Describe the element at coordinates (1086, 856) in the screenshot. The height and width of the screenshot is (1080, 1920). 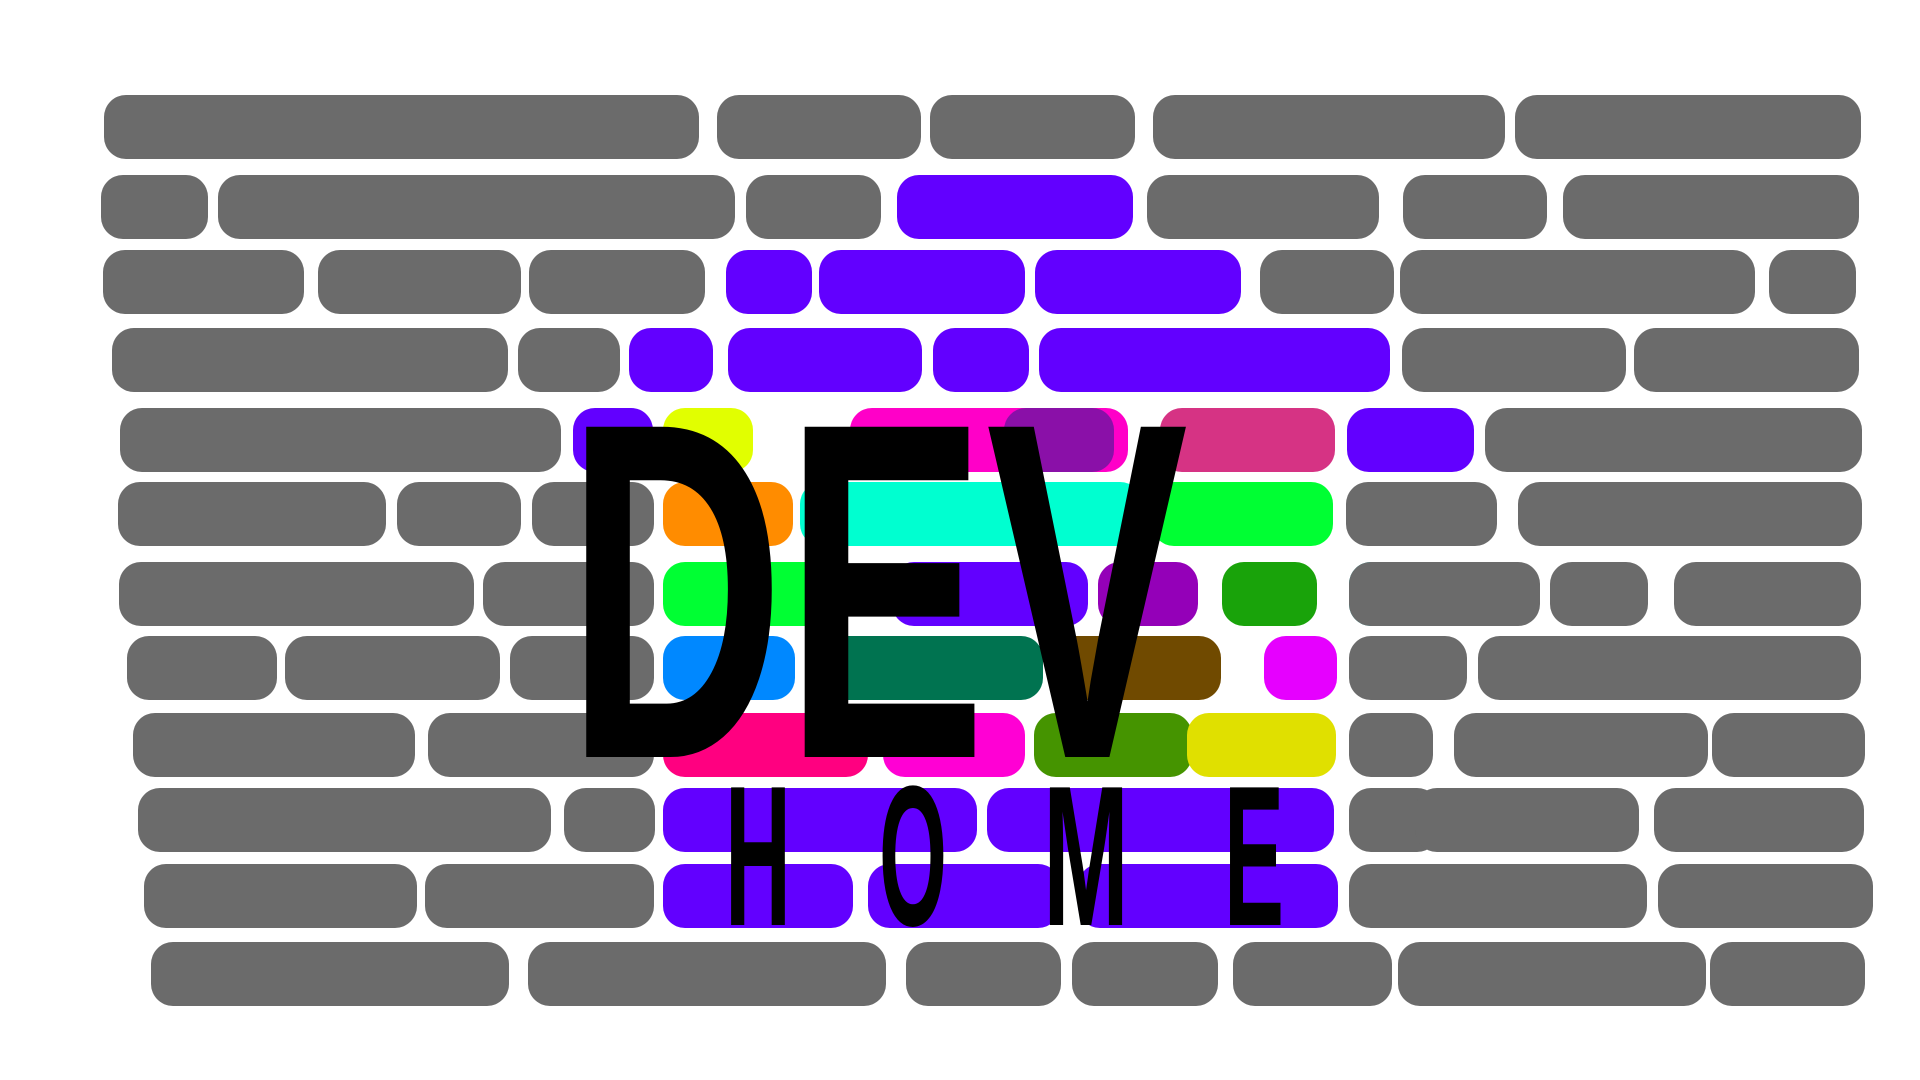
I see `logo-letter-m: M` at that location.